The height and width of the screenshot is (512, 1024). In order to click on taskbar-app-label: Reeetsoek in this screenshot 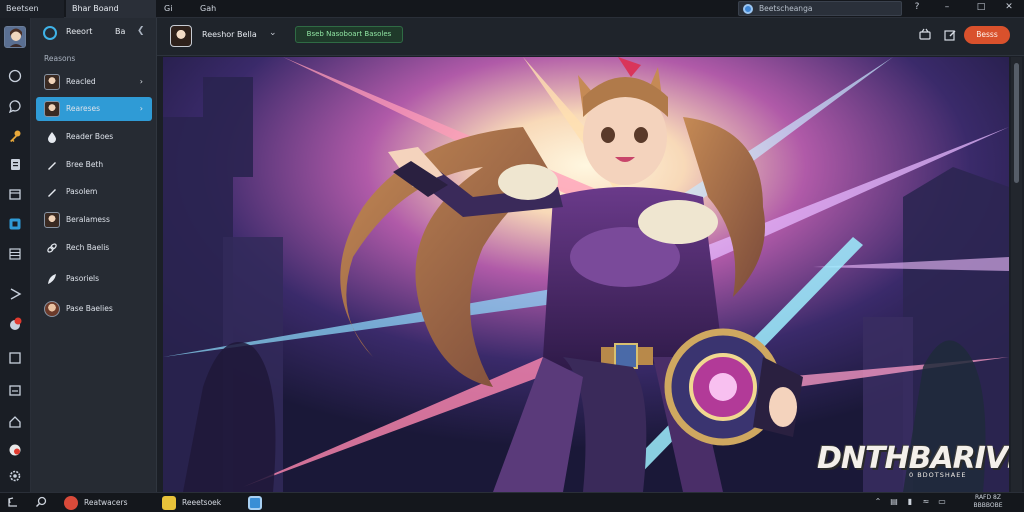, I will do `click(202, 502)`.